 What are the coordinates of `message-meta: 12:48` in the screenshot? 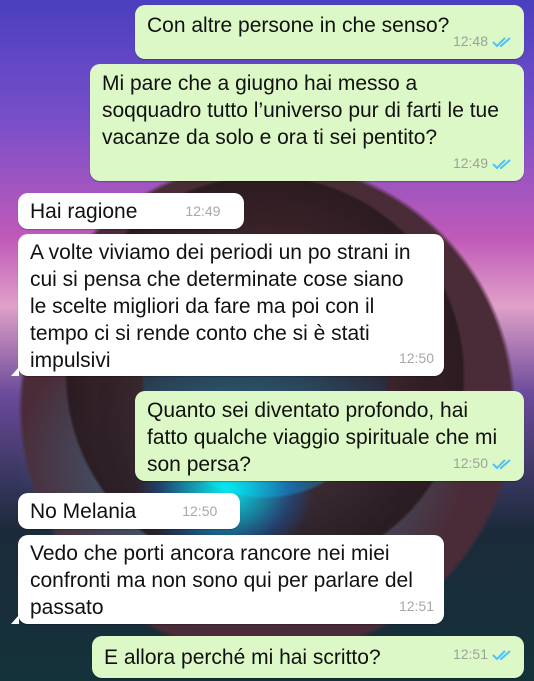 It's located at (483, 41).